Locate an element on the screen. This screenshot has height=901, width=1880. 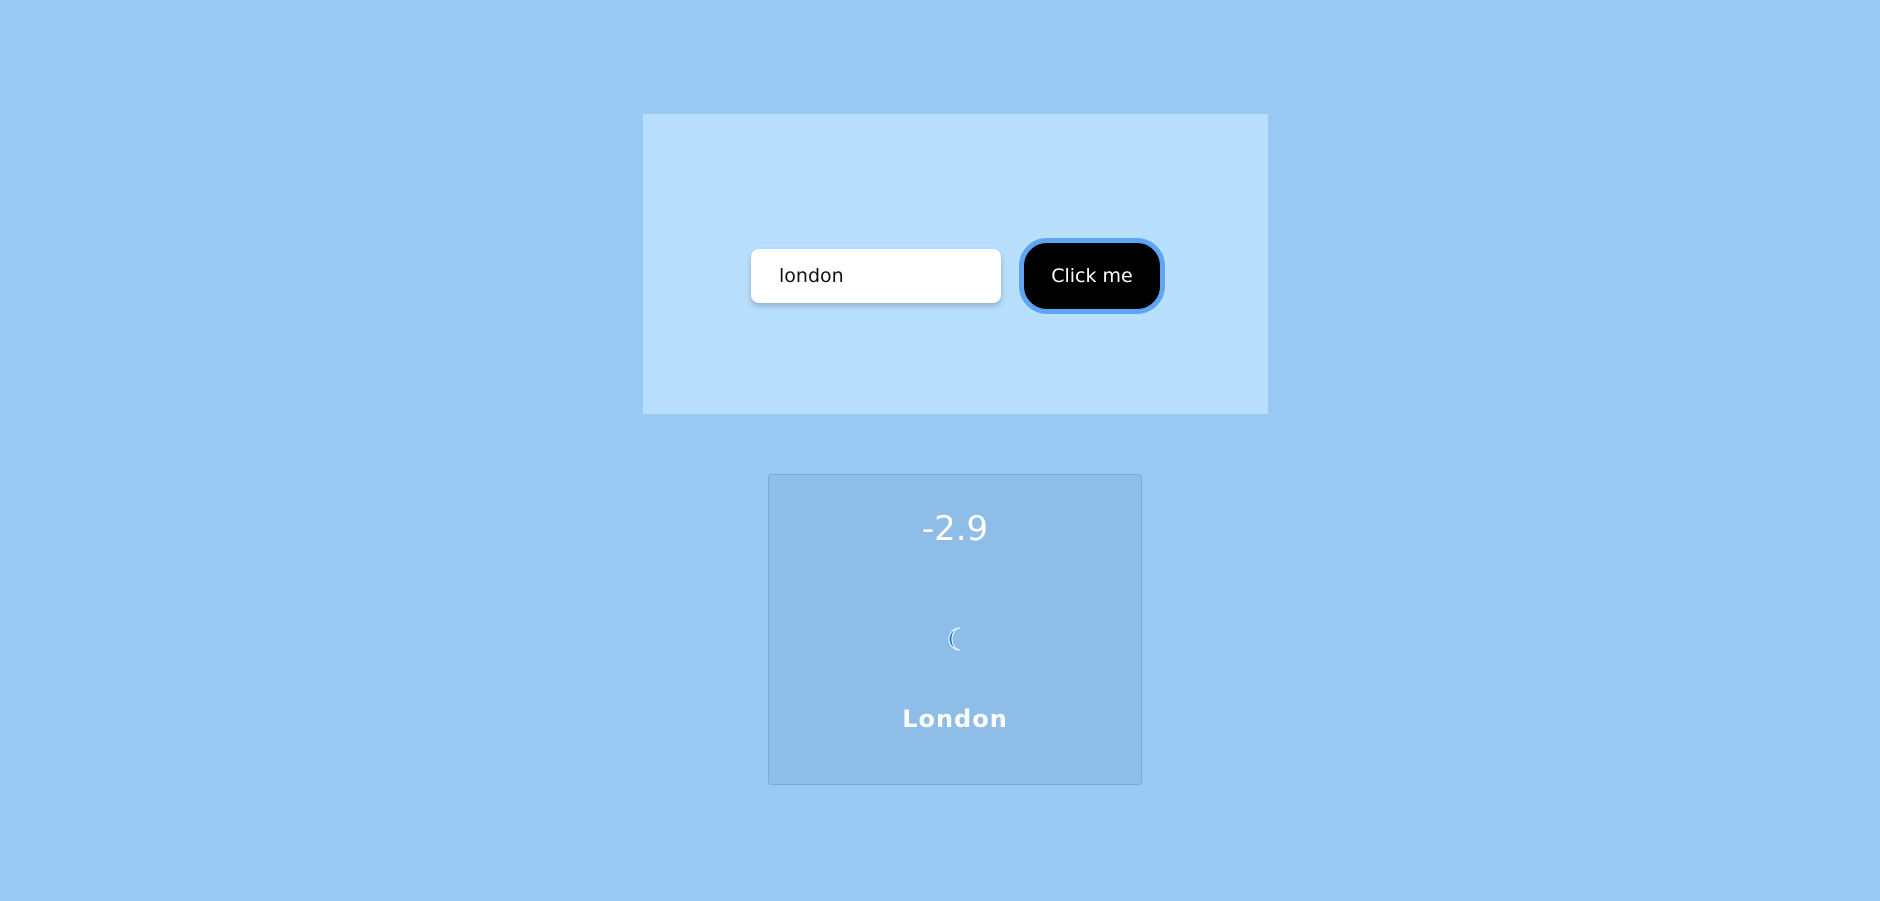
search-button: Click me is located at coordinates (1092, 276).